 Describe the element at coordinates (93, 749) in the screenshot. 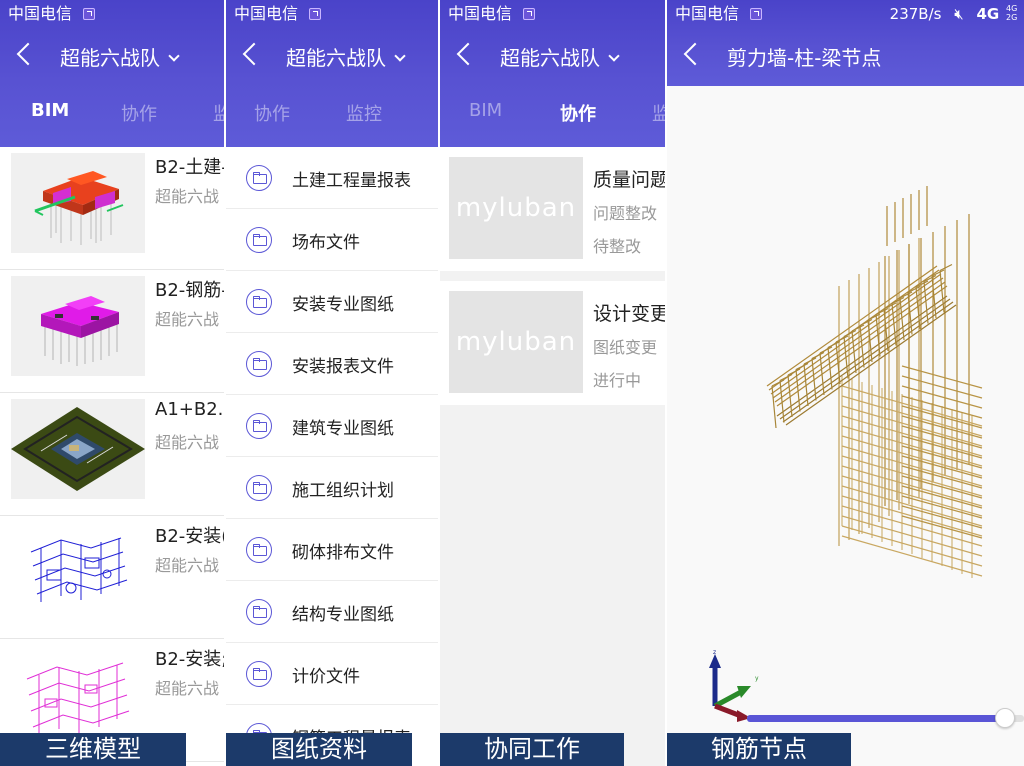

I see `caption: 三维模型` at that location.